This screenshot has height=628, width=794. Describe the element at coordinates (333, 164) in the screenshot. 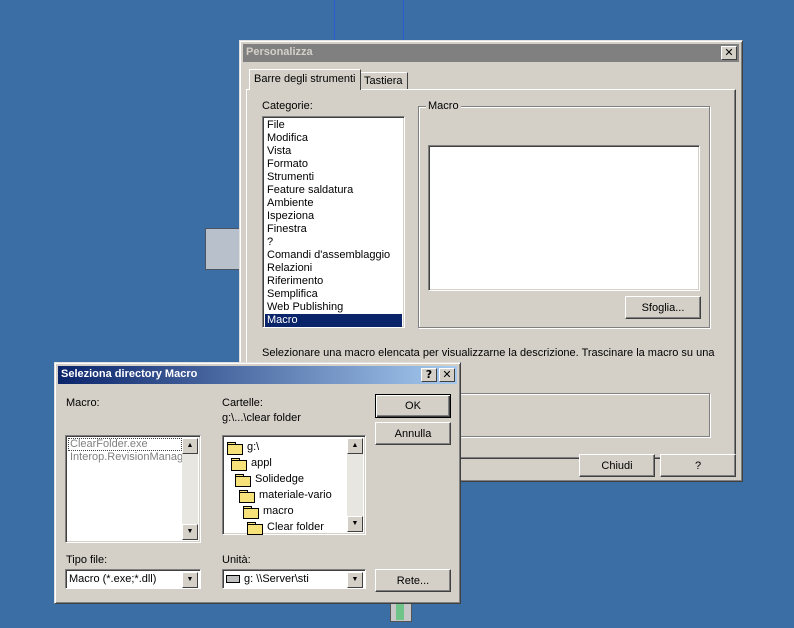

I see `category-item: Formato` at that location.